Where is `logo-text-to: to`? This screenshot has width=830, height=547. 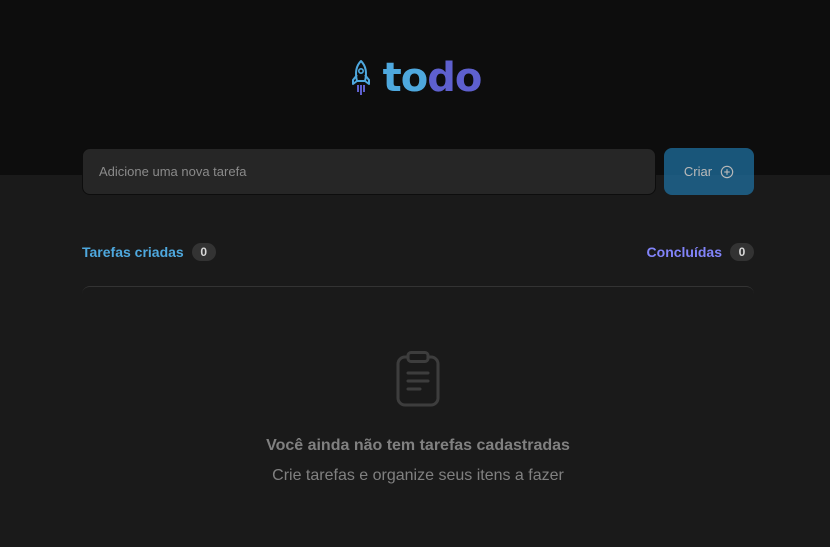
logo-text-to: to is located at coordinates (405, 78).